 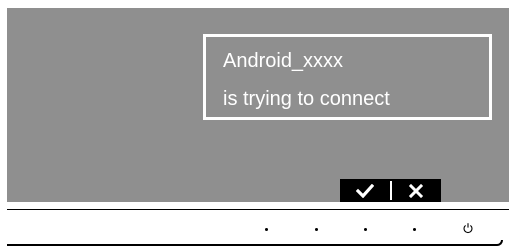 I want to click on bezel-top-edge, so click(x=258, y=209).